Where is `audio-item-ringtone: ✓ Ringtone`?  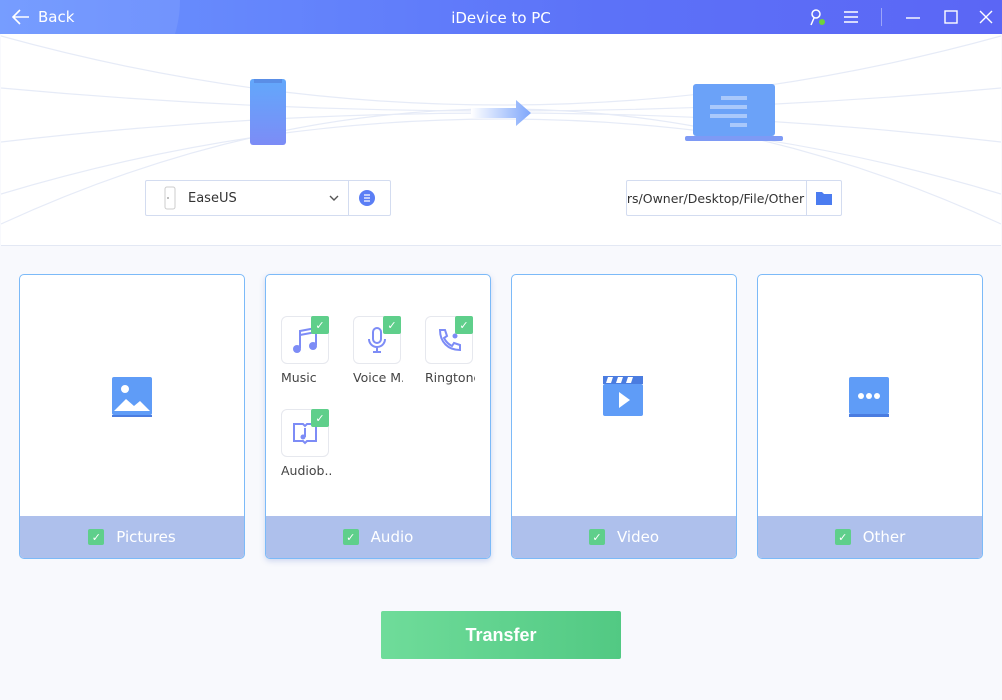
audio-item-ringtone: ✓ Ringtone is located at coordinates (456, 350).